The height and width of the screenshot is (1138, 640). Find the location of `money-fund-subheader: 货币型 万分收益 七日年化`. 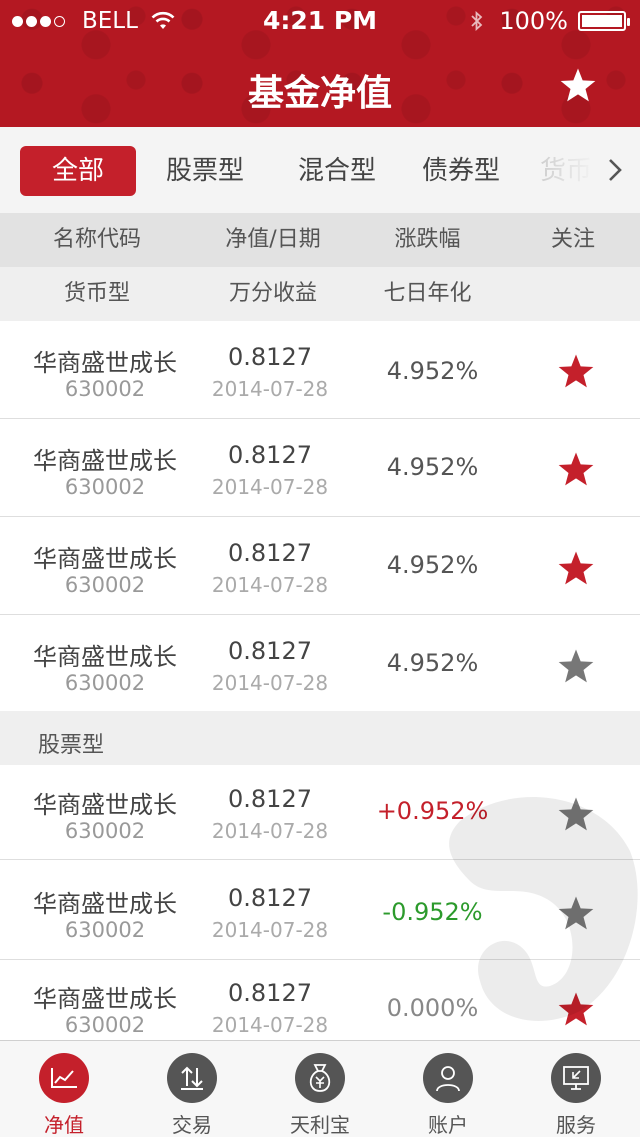

money-fund-subheader: 货币型 万分收益 七日年化 is located at coordinates (320, 294).